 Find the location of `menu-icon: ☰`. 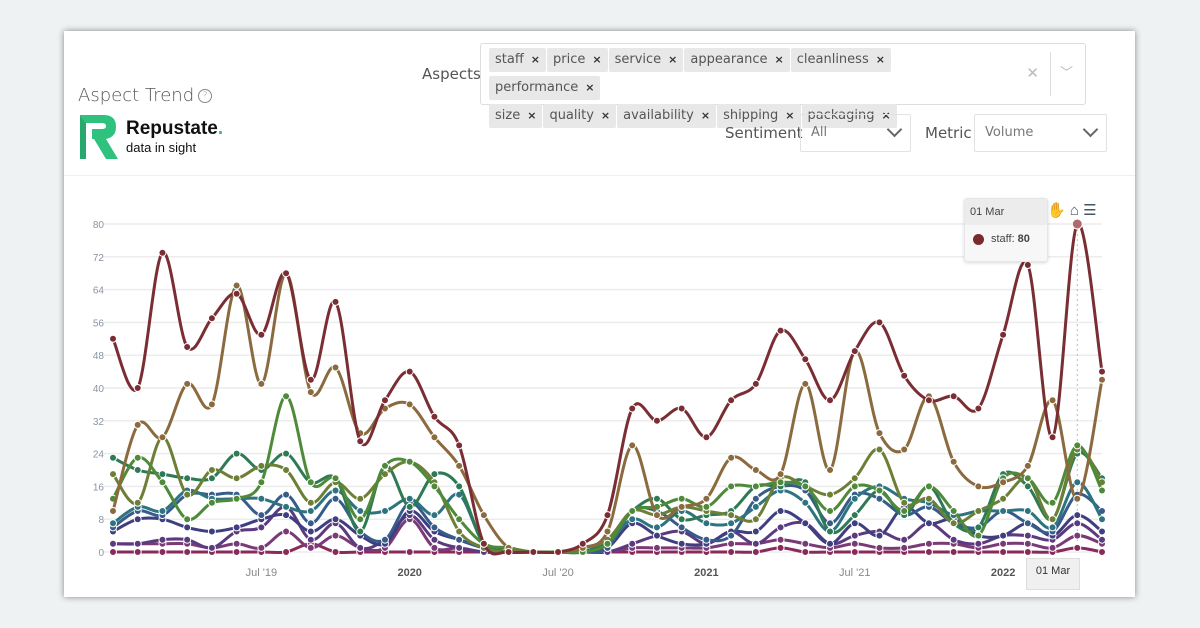

menu-icon: ☰ is located at coordinates (1089, 210).